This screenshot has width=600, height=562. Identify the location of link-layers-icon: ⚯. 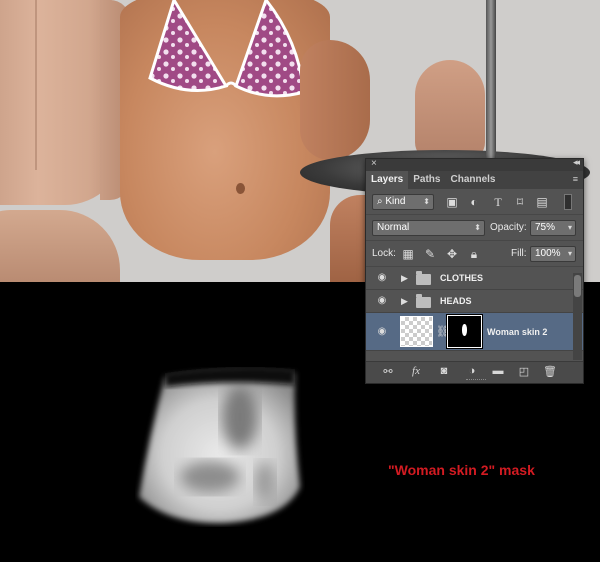
(388, 371).